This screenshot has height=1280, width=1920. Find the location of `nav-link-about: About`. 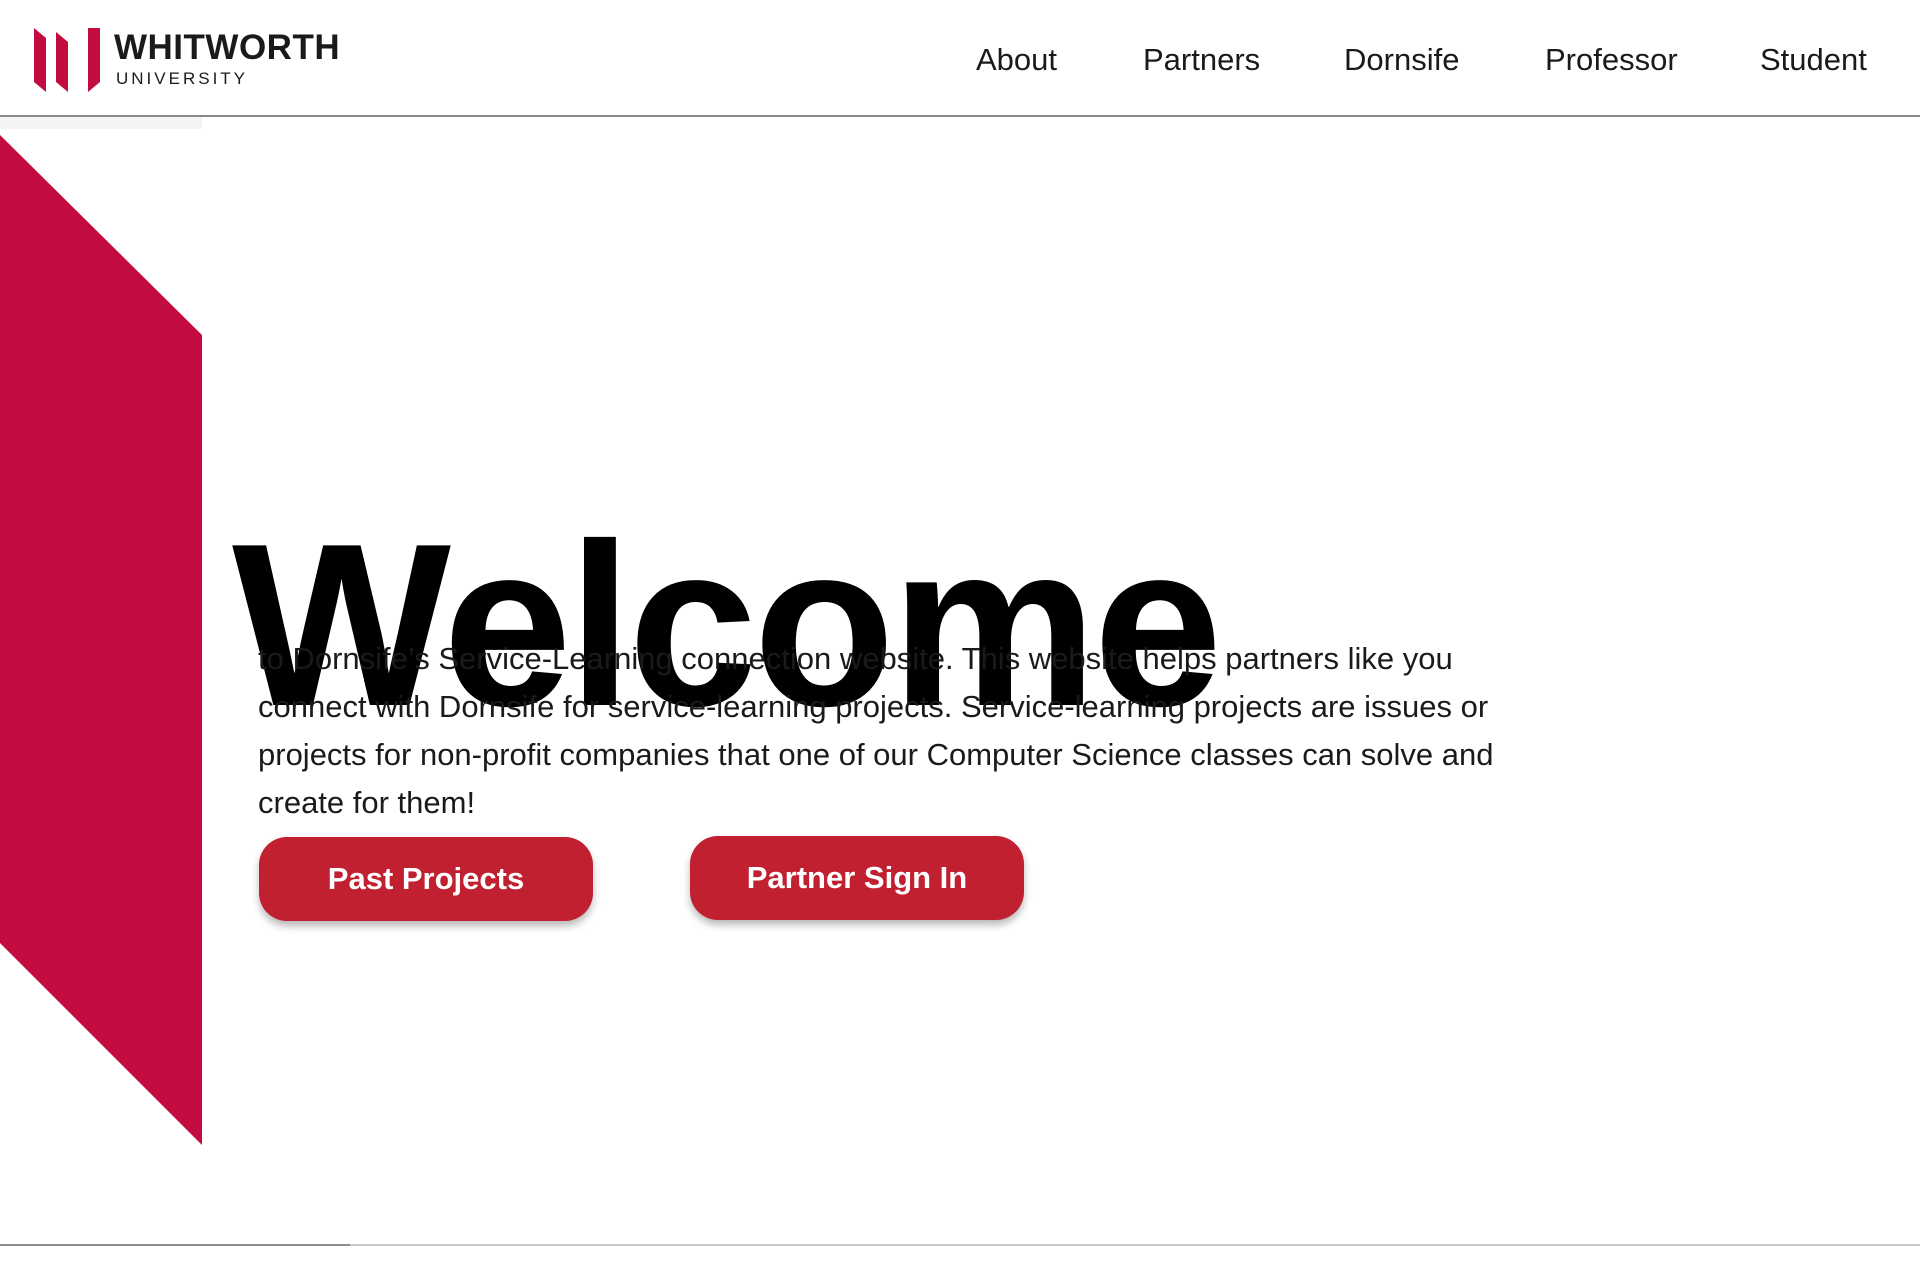

nav-link-about: About is located at coordinates (1016, 59).